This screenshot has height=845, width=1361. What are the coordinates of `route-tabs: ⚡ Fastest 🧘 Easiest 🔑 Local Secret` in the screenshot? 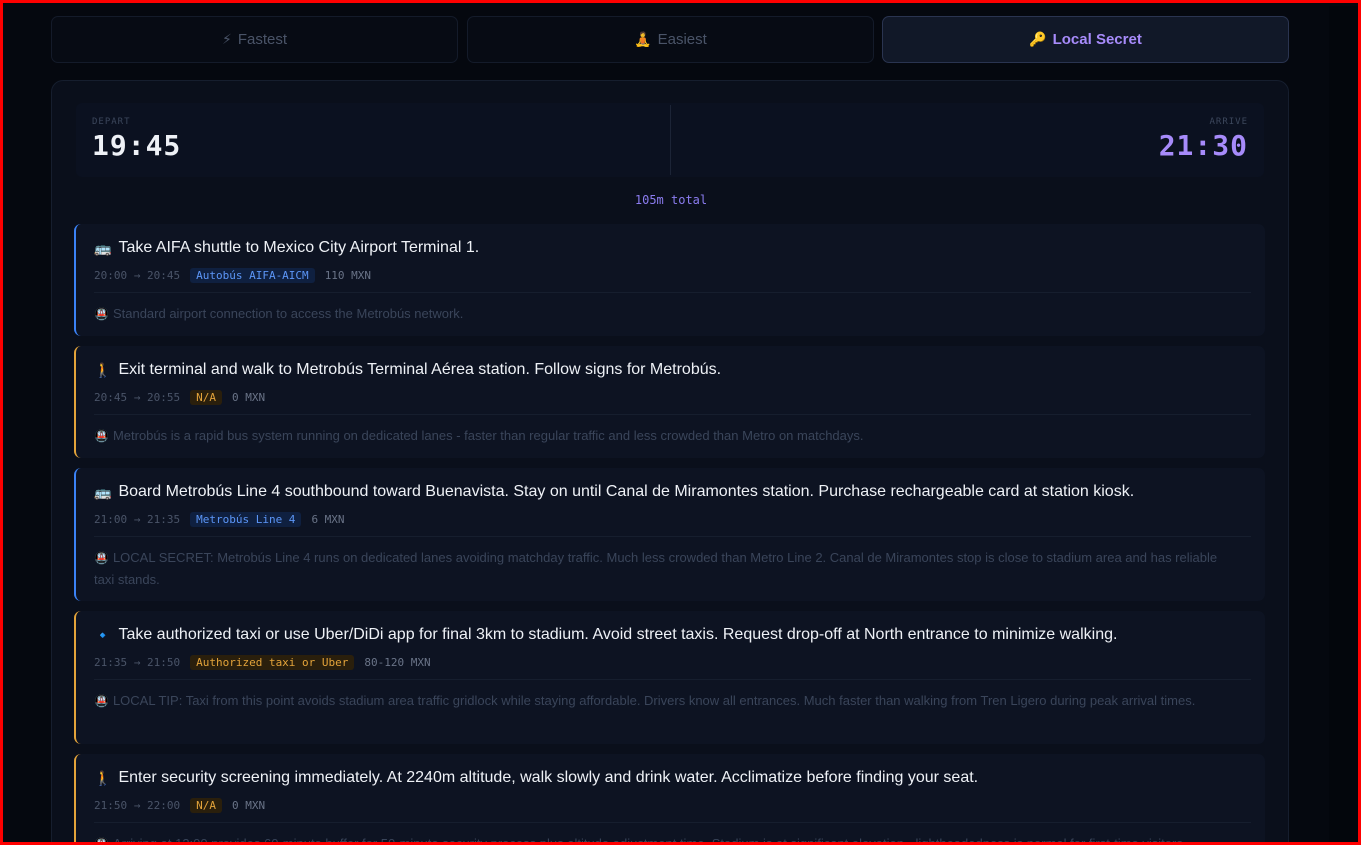 It's located at (670, 39).